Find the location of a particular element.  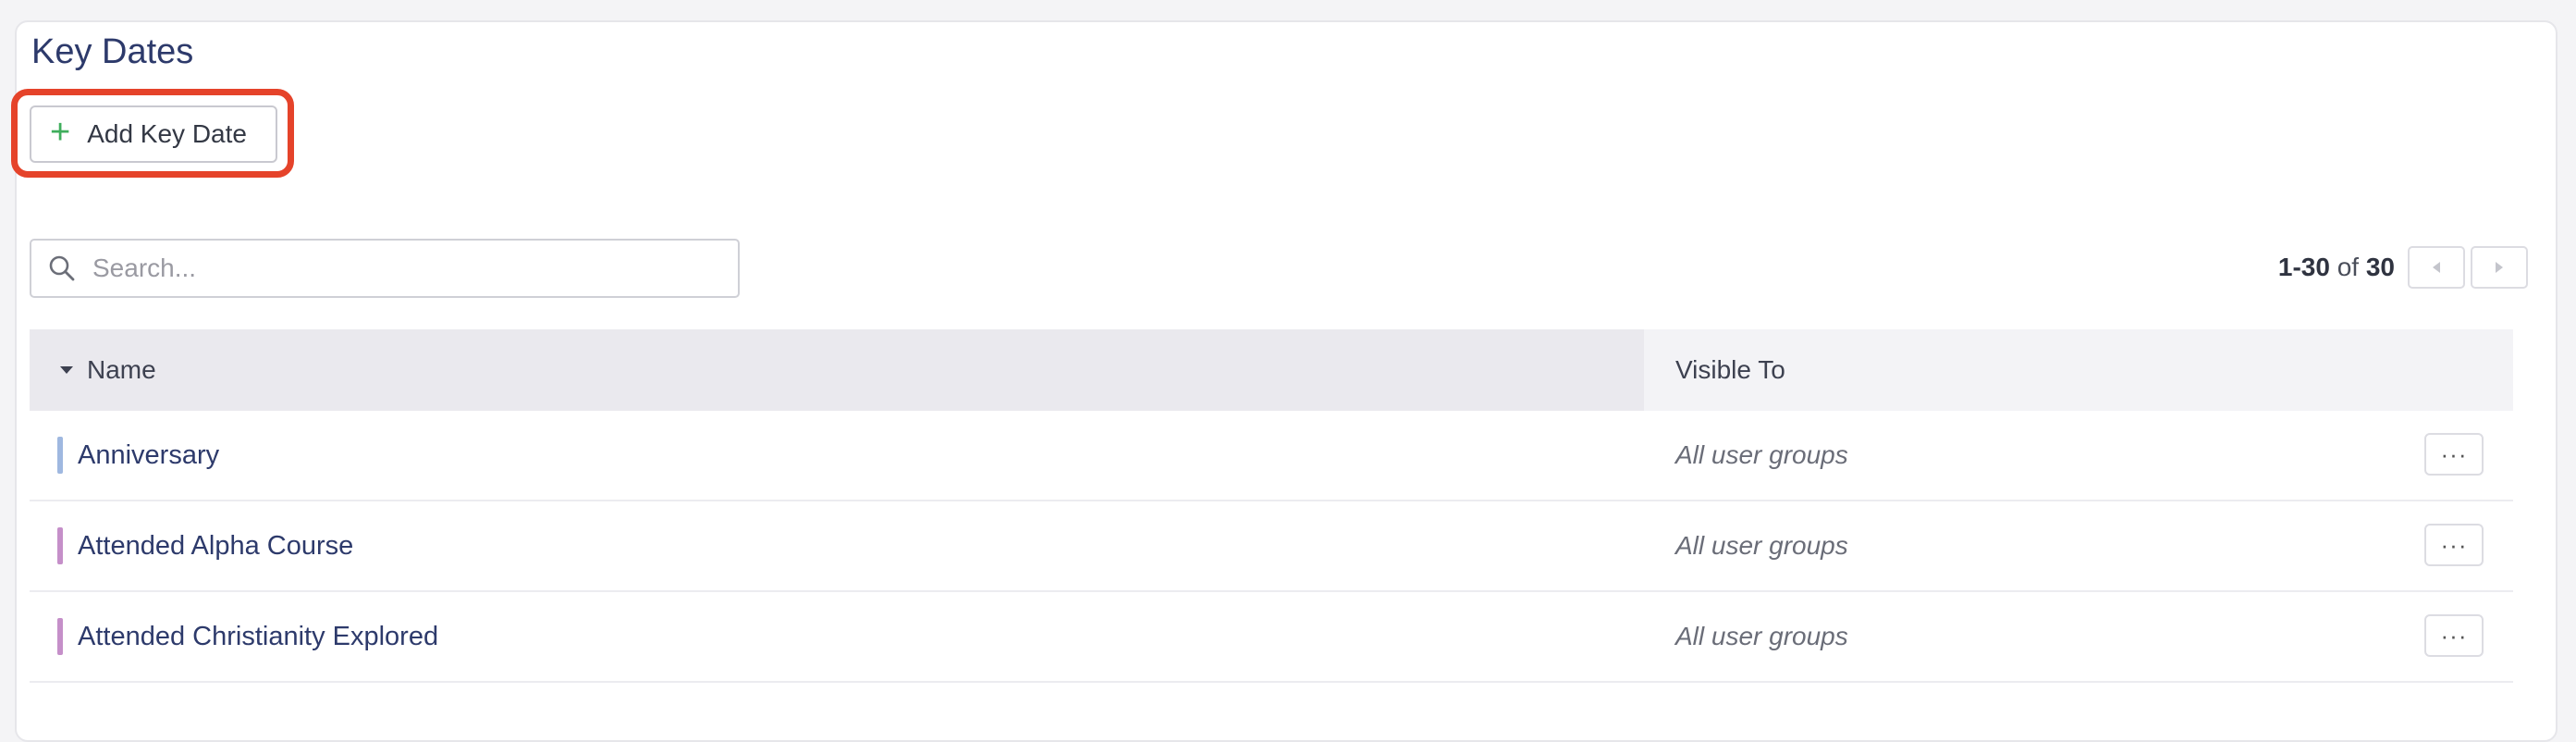

next-page-button is located at coordinates (2500, 267).